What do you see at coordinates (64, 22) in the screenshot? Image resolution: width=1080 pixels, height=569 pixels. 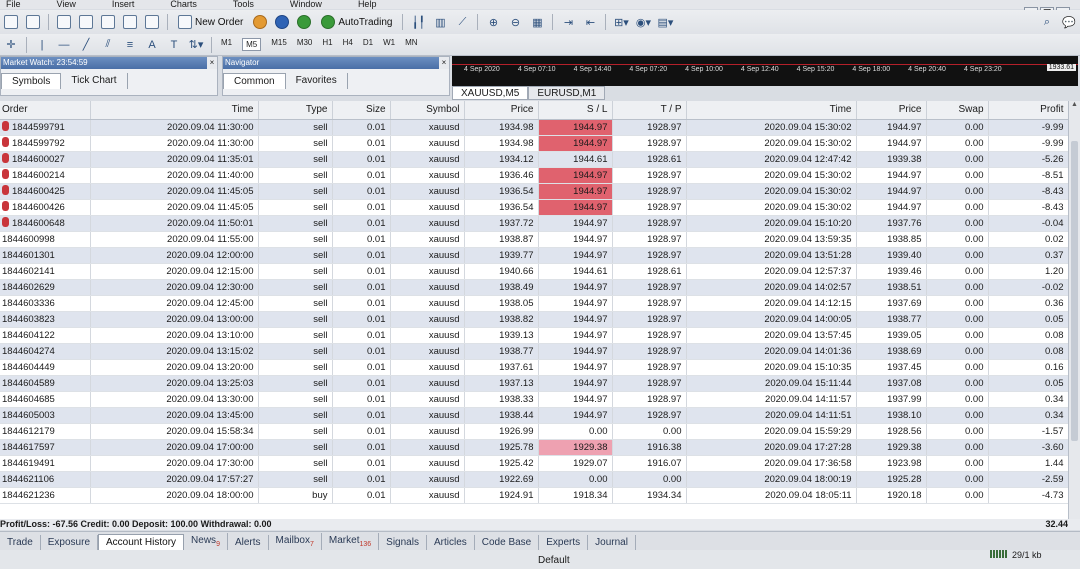 I see `market-watch-icon` at bounding box center [64, 22].